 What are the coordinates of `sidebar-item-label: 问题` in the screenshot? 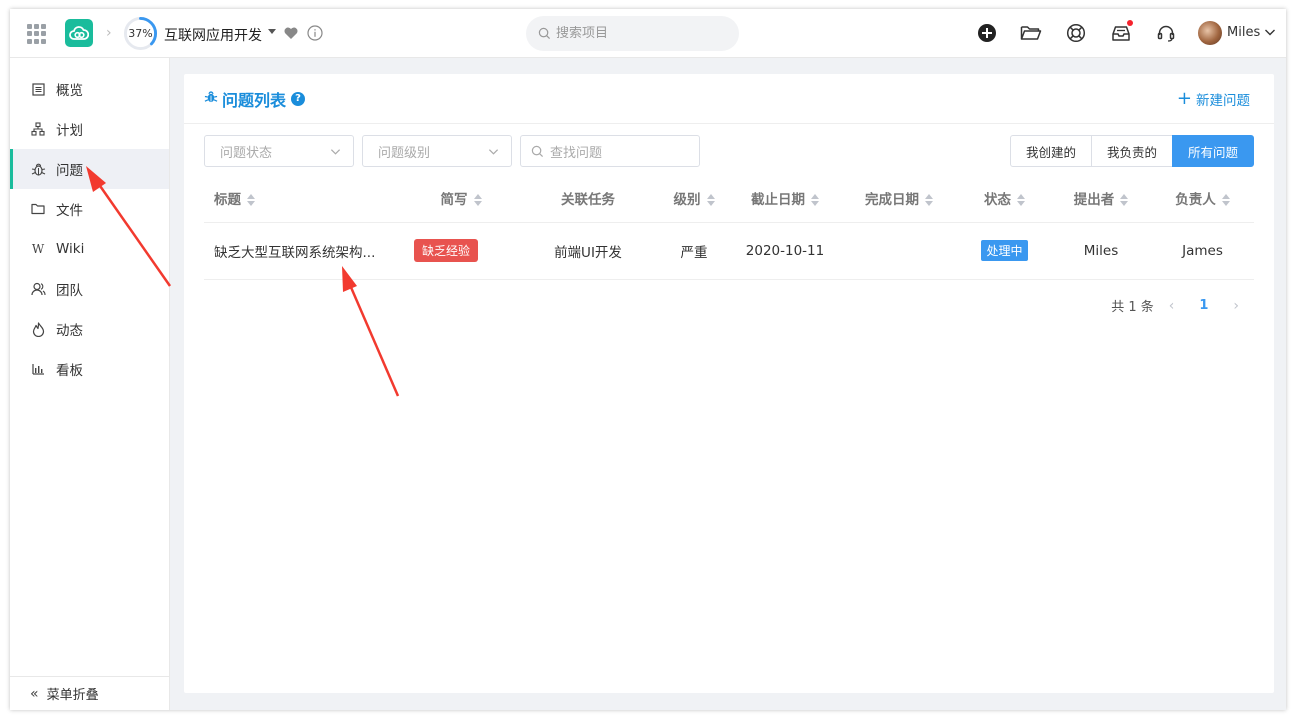 It's located at (69, 171).